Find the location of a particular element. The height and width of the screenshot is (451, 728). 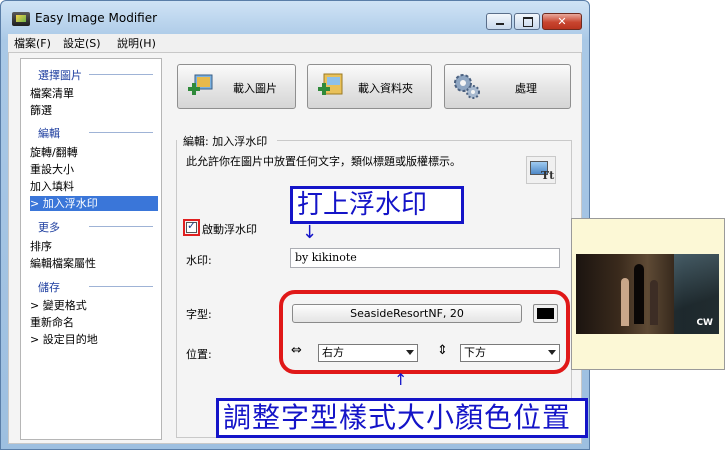

sidebar-item-padding: 加入填料 is located at coordinates (94, 186).